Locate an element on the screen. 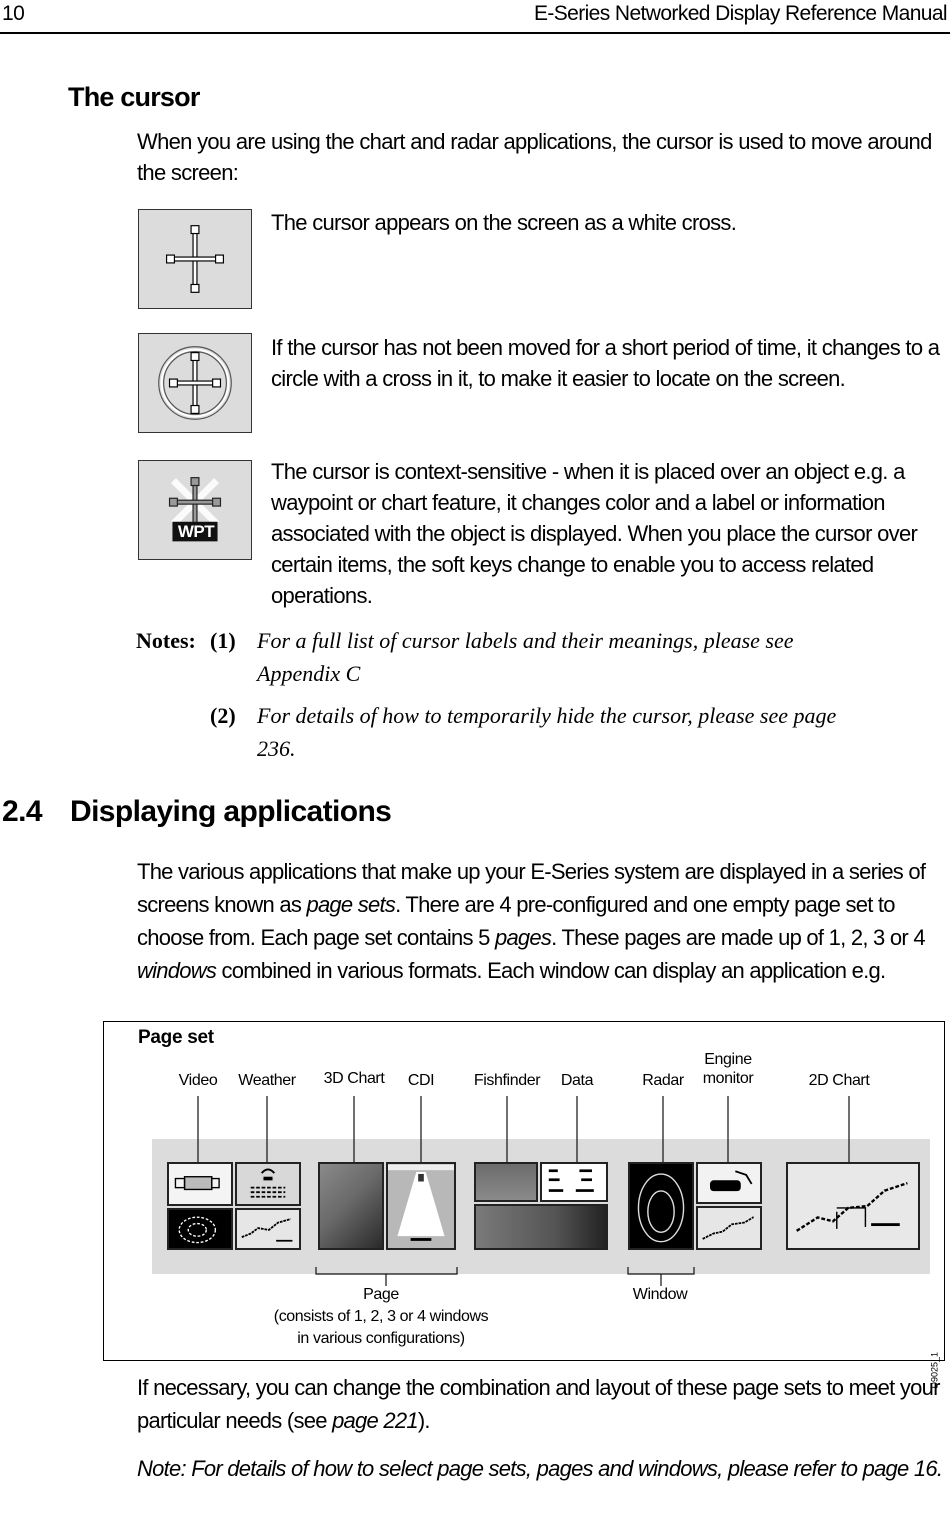  video-window is located at coordinates (200, 1184).